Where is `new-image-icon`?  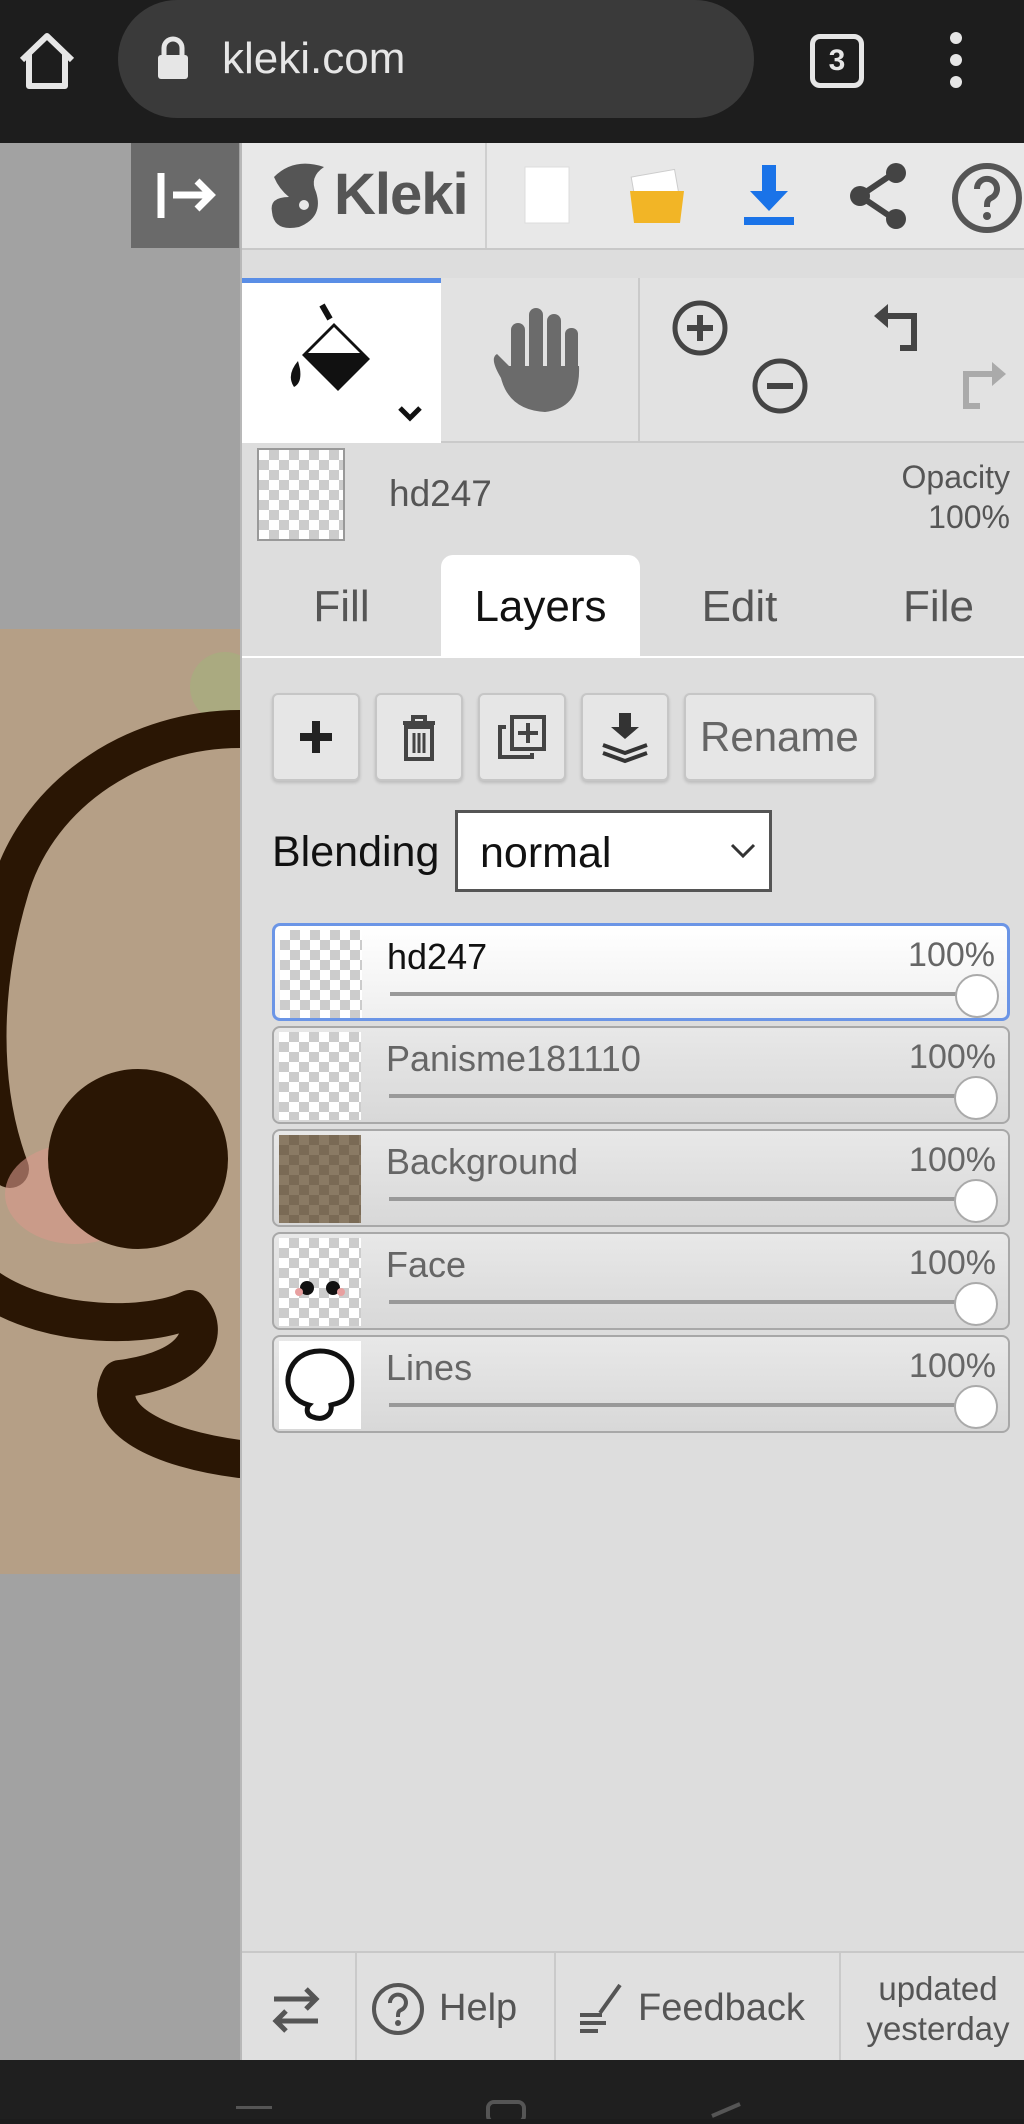
new-image-icon is located at coordinates (547, 196).